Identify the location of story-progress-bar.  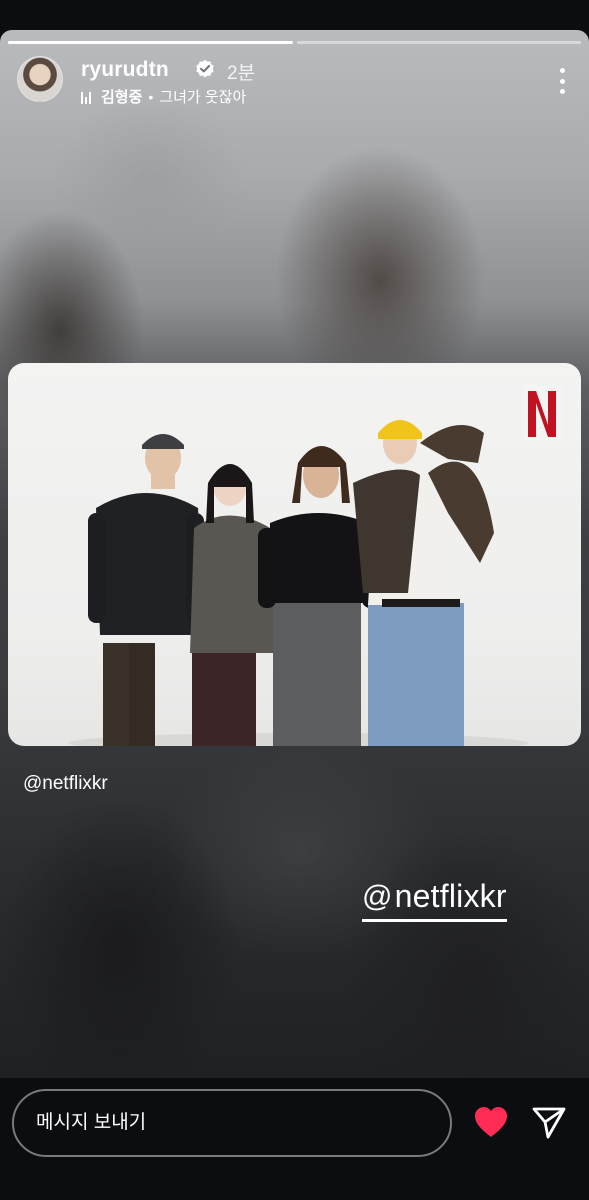
(294, 42).